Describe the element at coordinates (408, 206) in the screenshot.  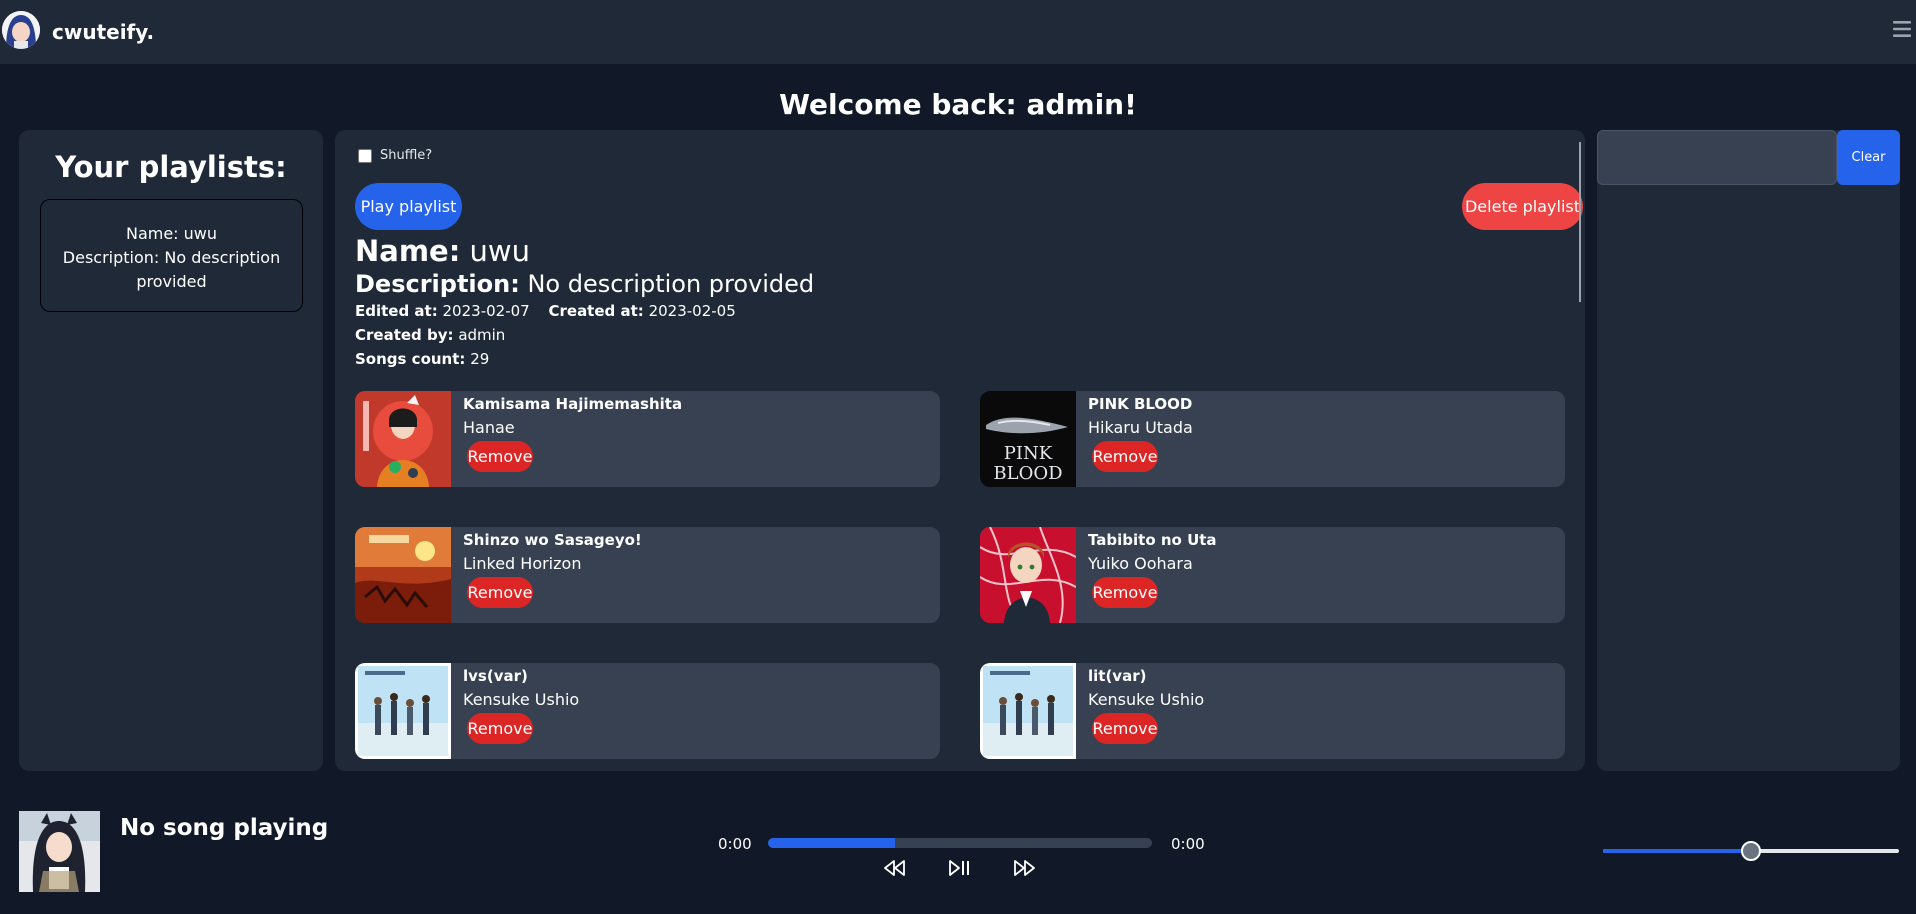
I see `play-playlist-button: Play playlist` at that location.